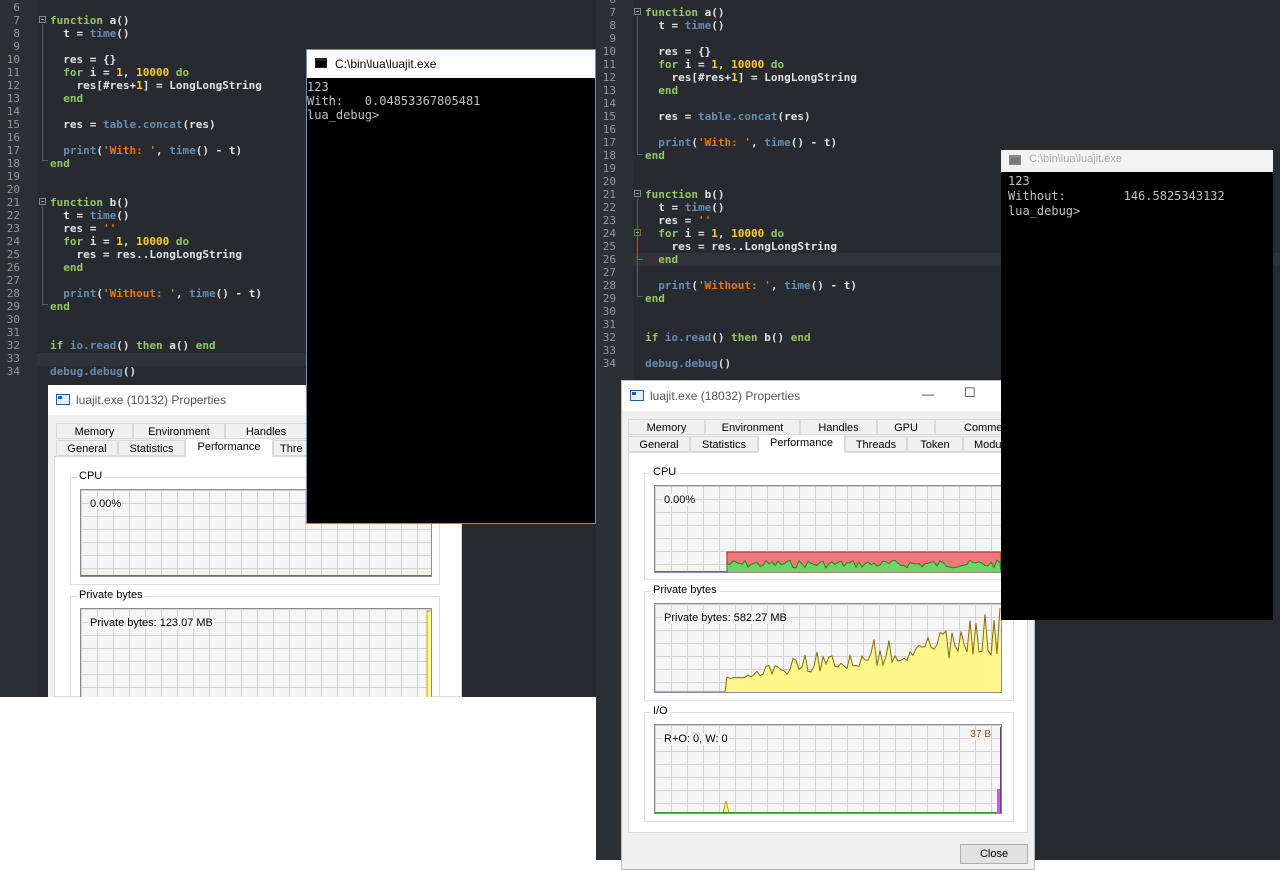  I want to click on line-number: 16, so click(609, 129).